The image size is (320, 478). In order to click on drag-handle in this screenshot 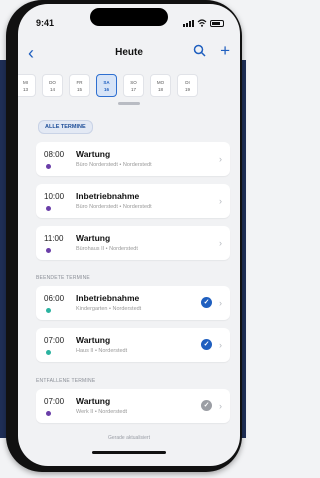, I will do `click(129, 103)`.